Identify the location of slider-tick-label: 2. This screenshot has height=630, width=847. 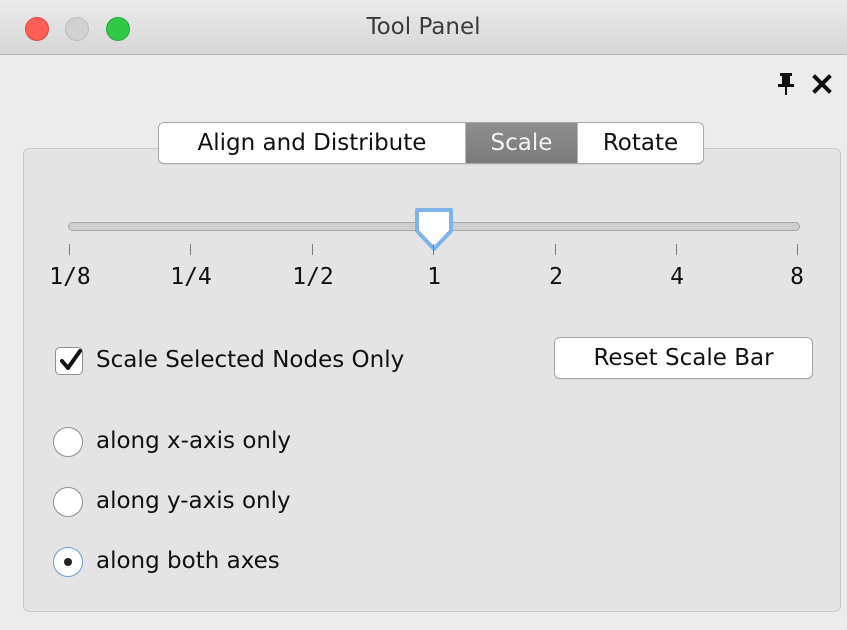
(556, 277).